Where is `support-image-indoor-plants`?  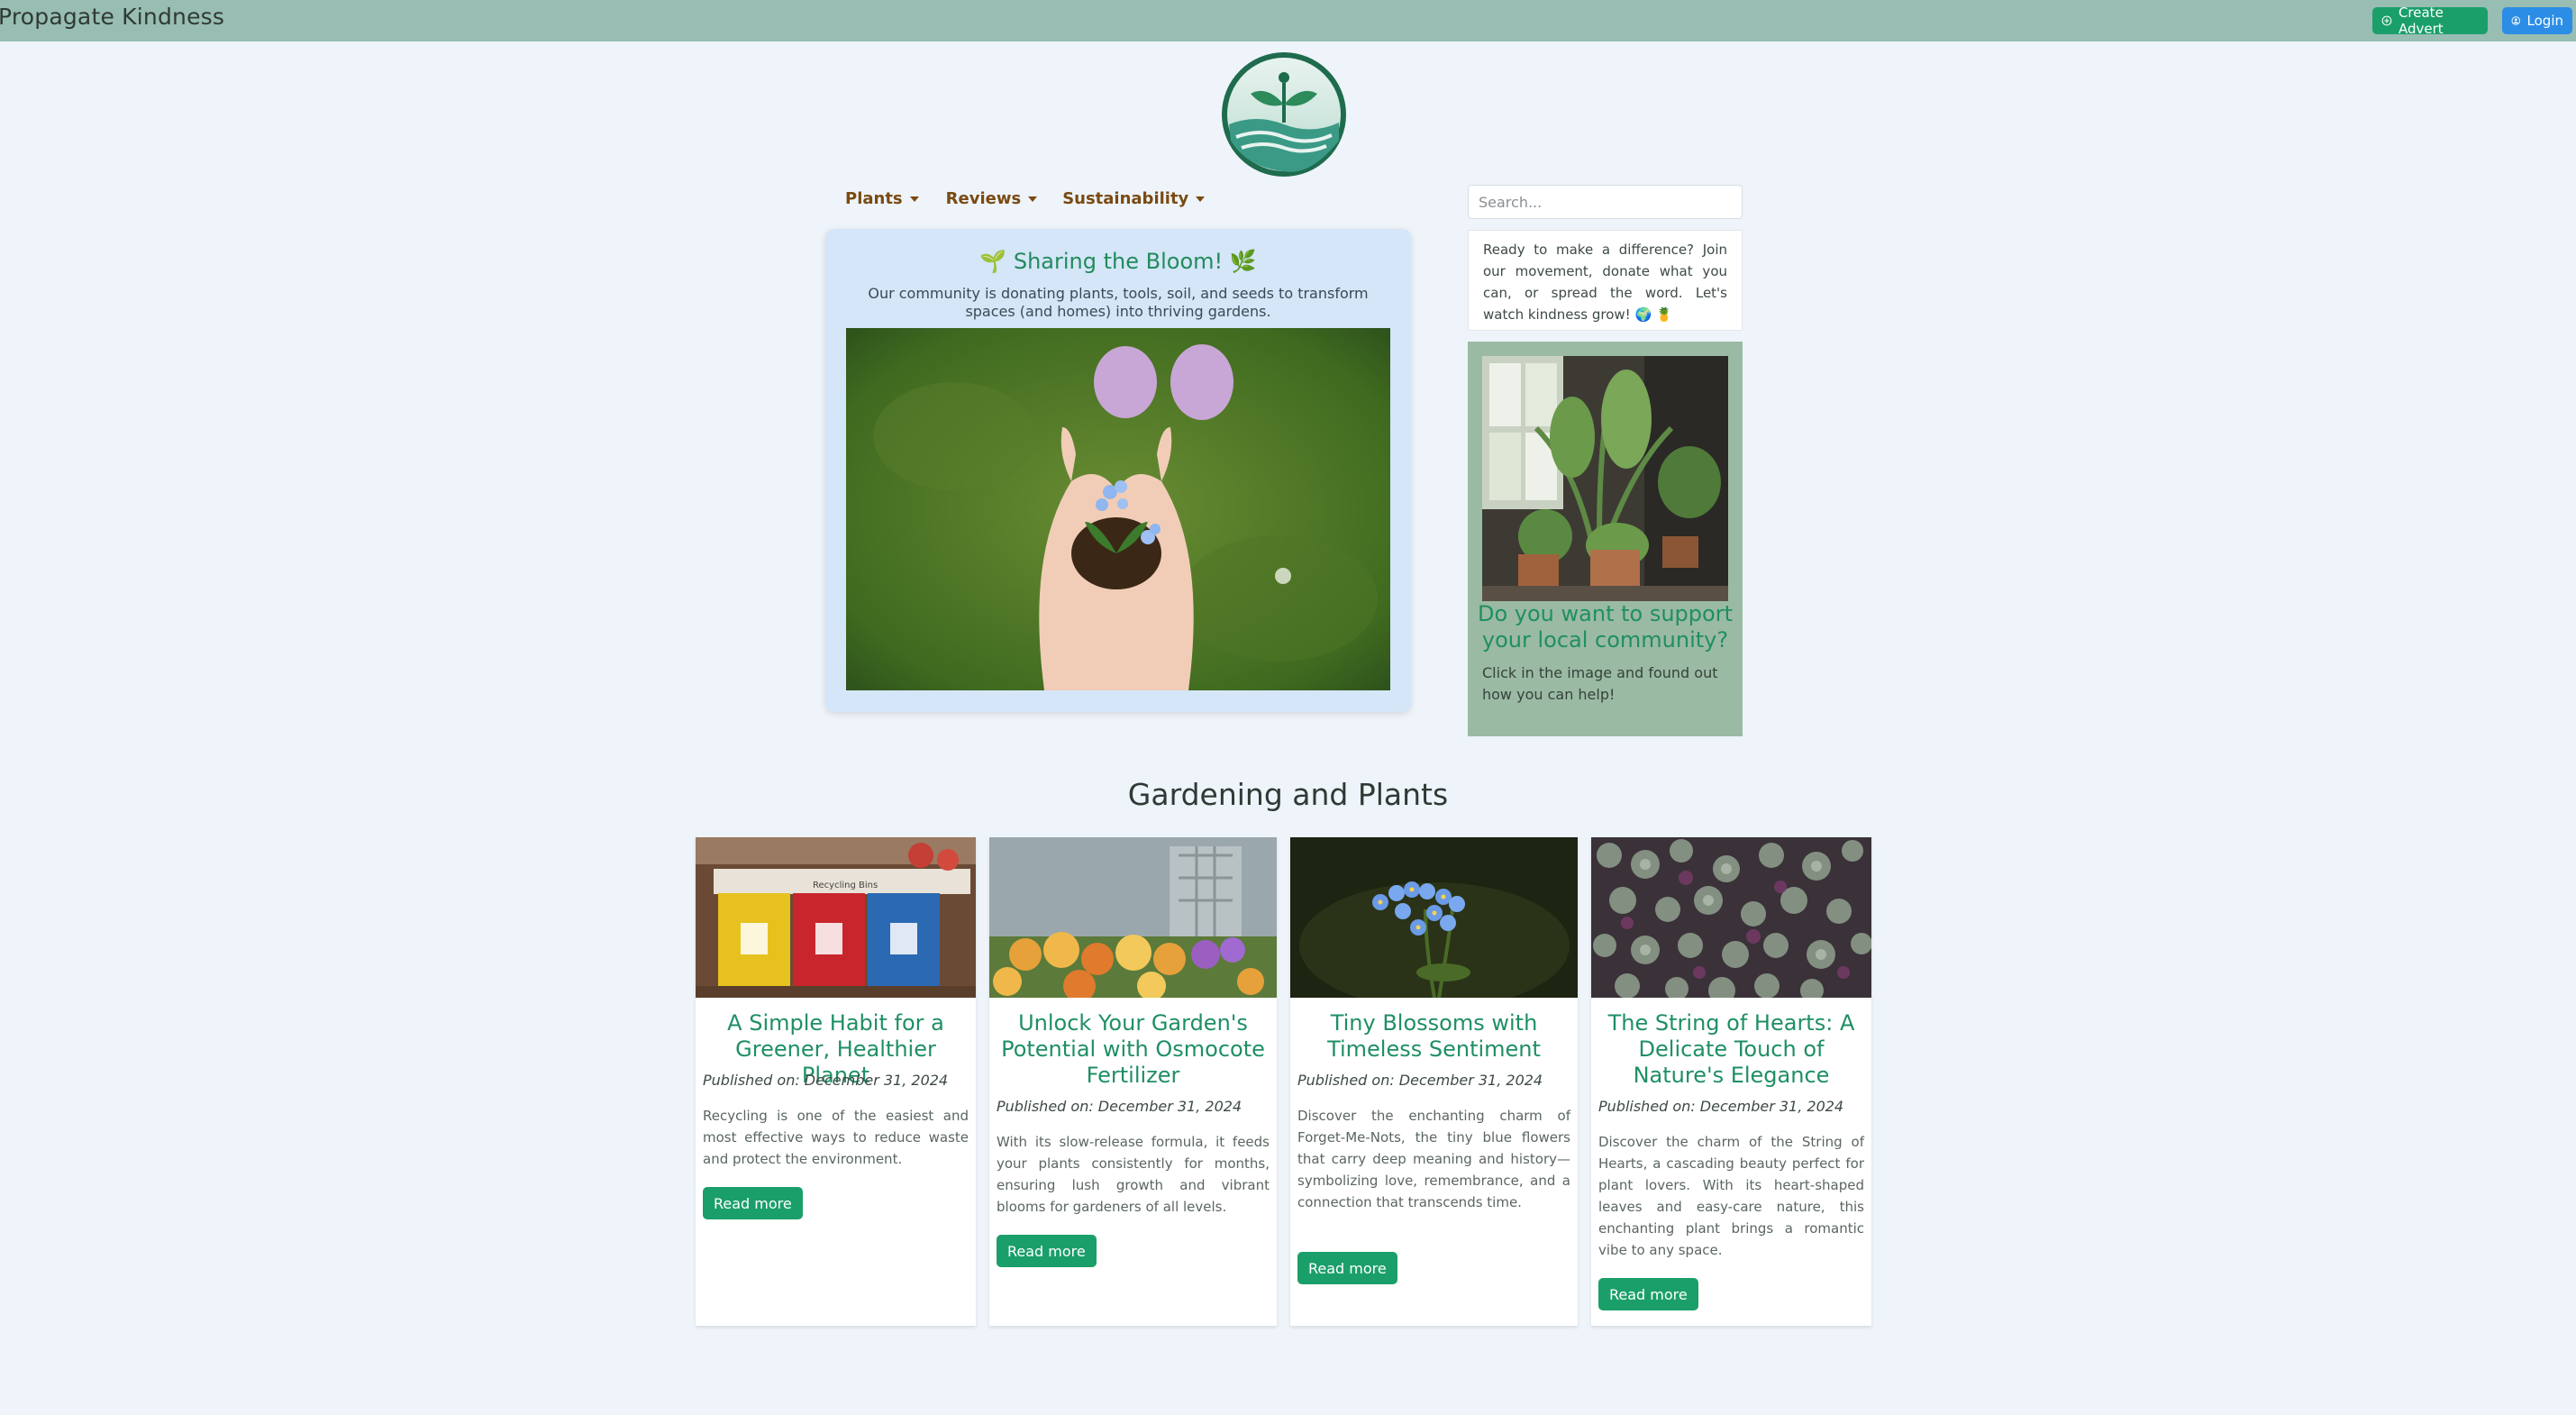
support-image-indoor-plants is located at coordinates (1605, 478).